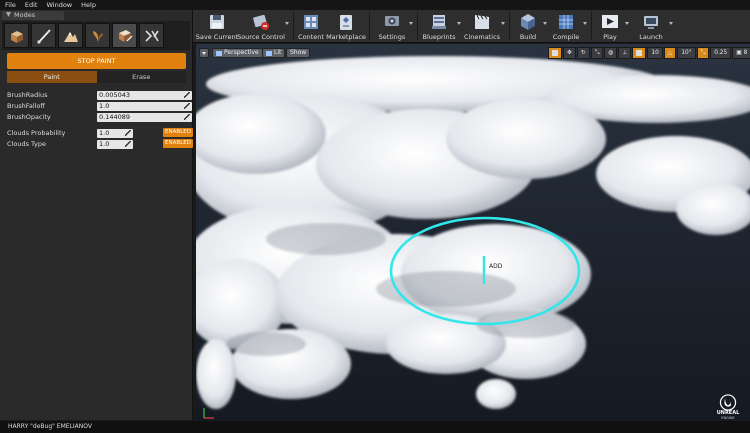 This screenshot has width=750, height=433. What do you see at coordinates (8, 14) in the screenshot?
I see `modes-tab-icon` at bounding box center [8, 14].